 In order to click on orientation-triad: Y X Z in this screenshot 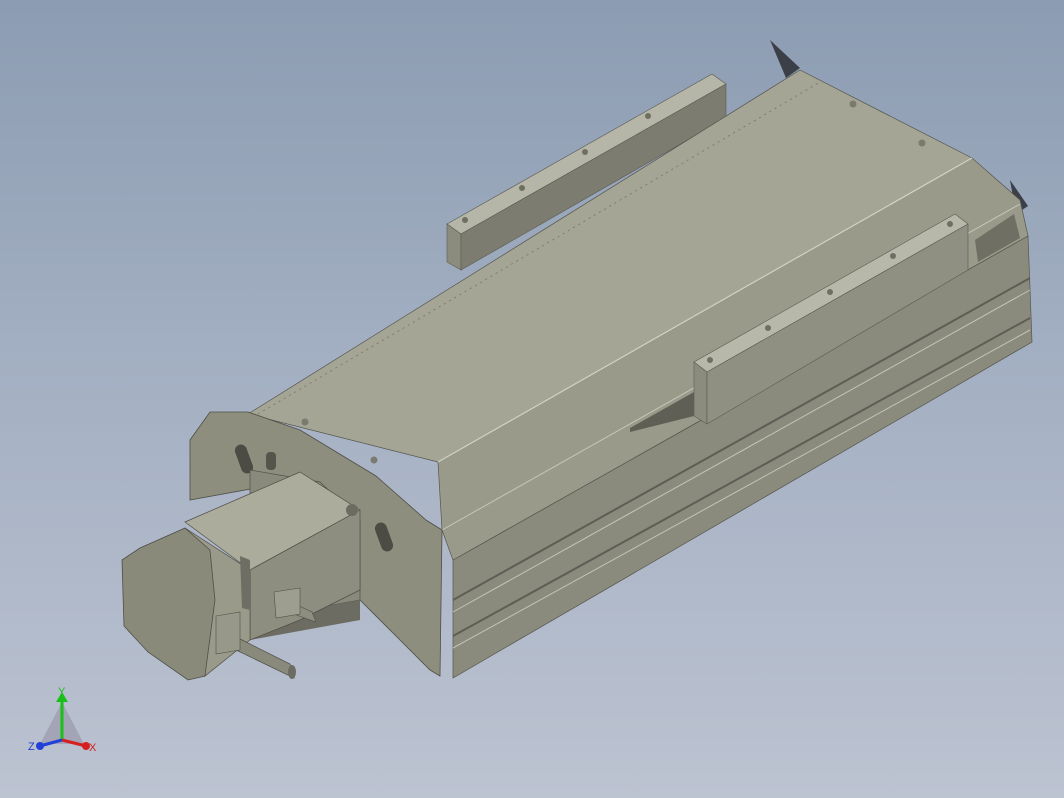, I will do `click(67, 724)`.